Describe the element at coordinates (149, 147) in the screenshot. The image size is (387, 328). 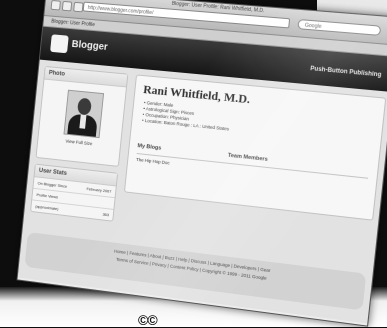
I see `my-blogs-heading: My Blogs` at that location.